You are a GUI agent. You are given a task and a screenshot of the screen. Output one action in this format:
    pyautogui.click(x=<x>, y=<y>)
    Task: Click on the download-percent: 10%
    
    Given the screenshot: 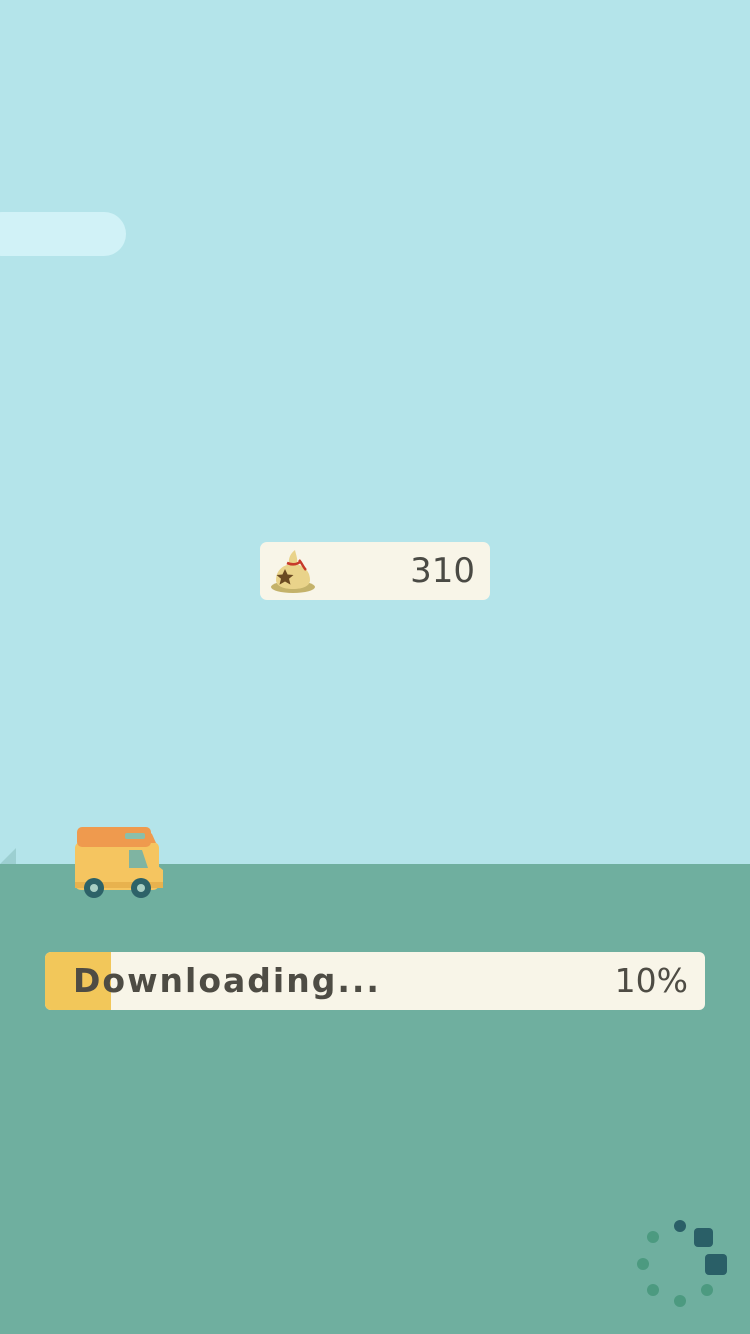 What is the action you would take?
    pyautogui.click(x=651, y=980)
    